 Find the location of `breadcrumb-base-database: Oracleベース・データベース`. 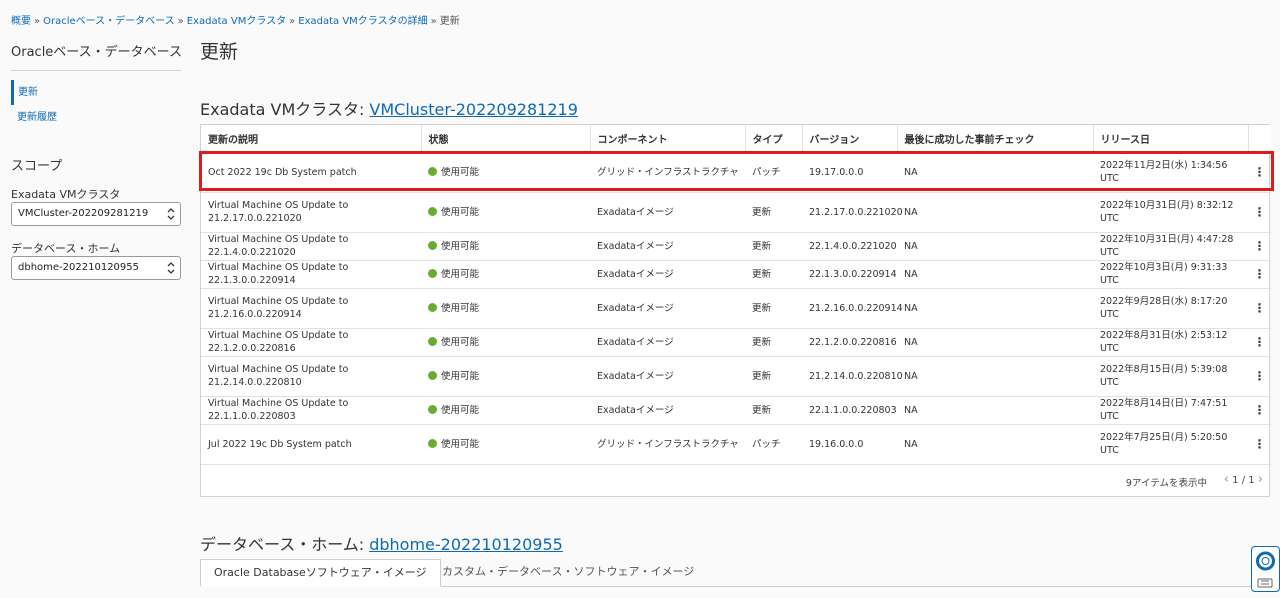

breadcrumb-base-database: Oracleベース・データベース is located at coordinates (109, 21).